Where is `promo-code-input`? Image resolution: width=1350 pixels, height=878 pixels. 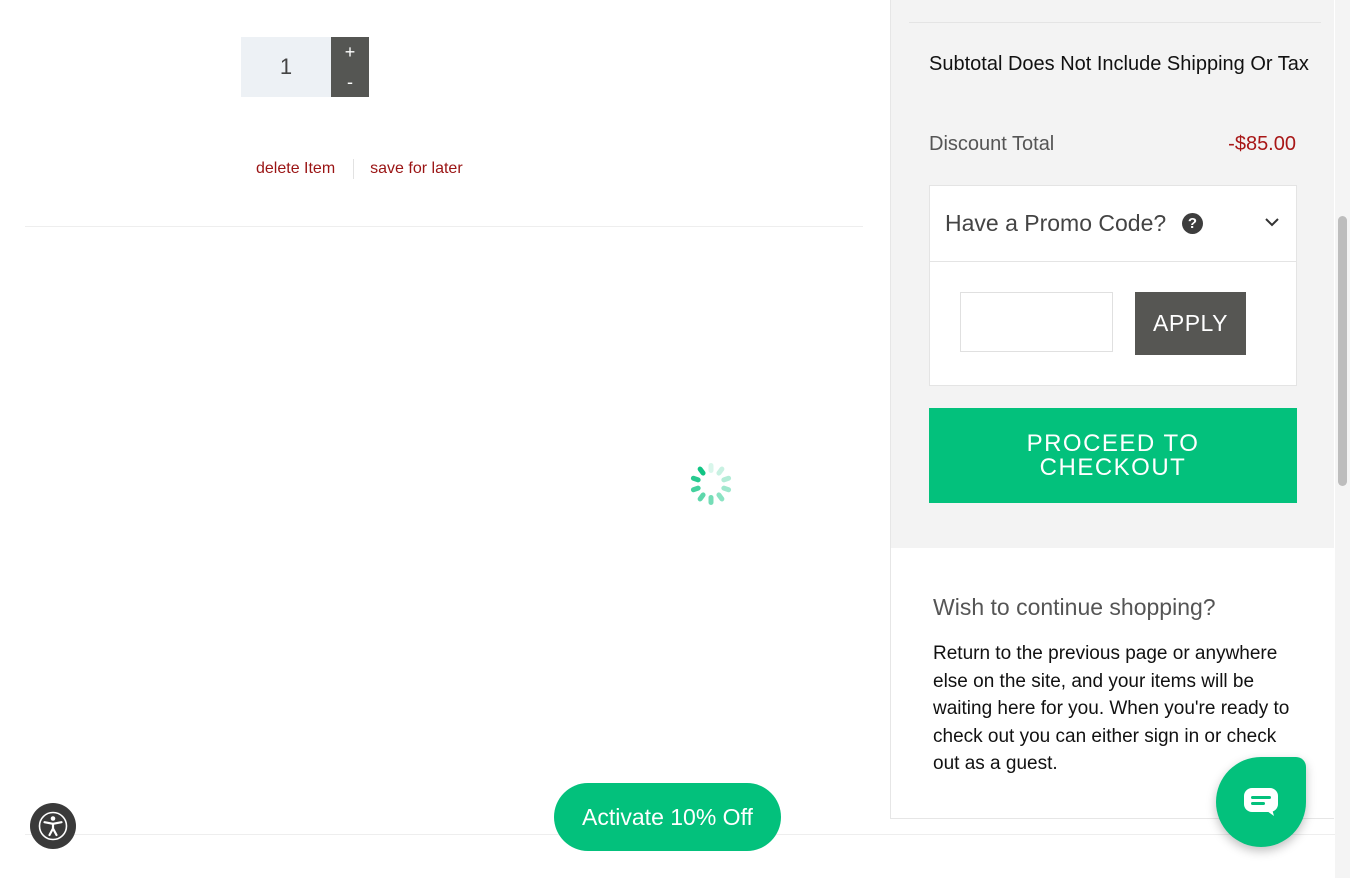 promo-code-input is located at coordinates (1036, 322).